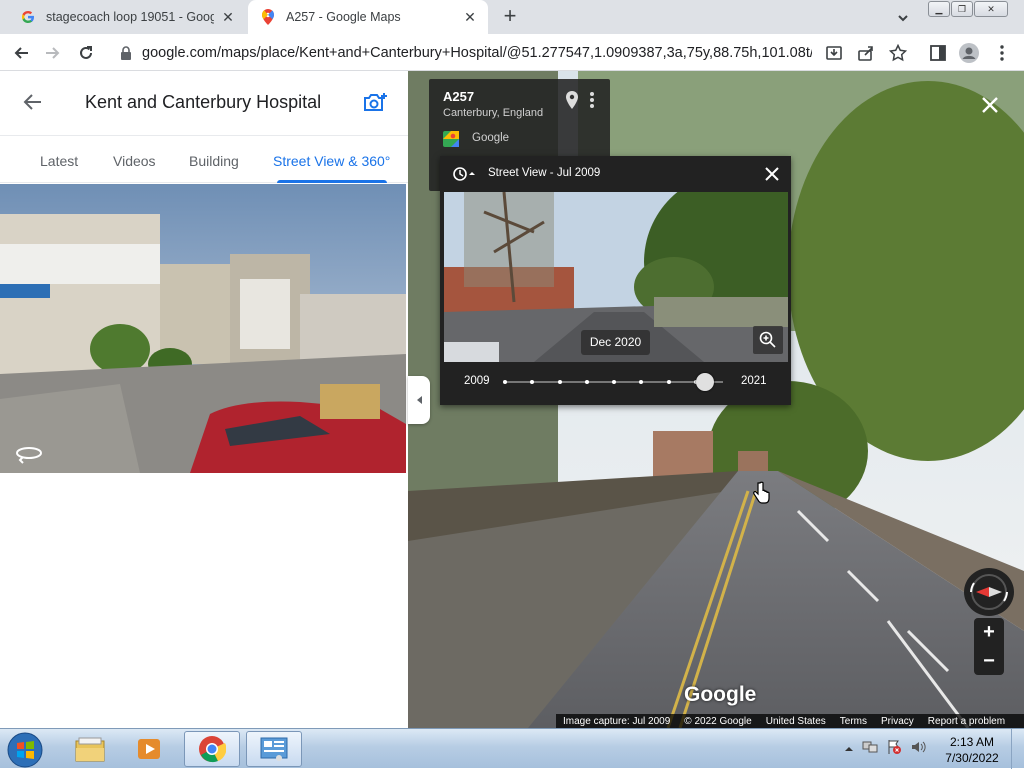 The width and height of the screenshot is (1024, 774). Describe the element at coordinates (972, 750) in the screenshot. I see `system-clock: 2:13 AM 7/30/2022` at that location.